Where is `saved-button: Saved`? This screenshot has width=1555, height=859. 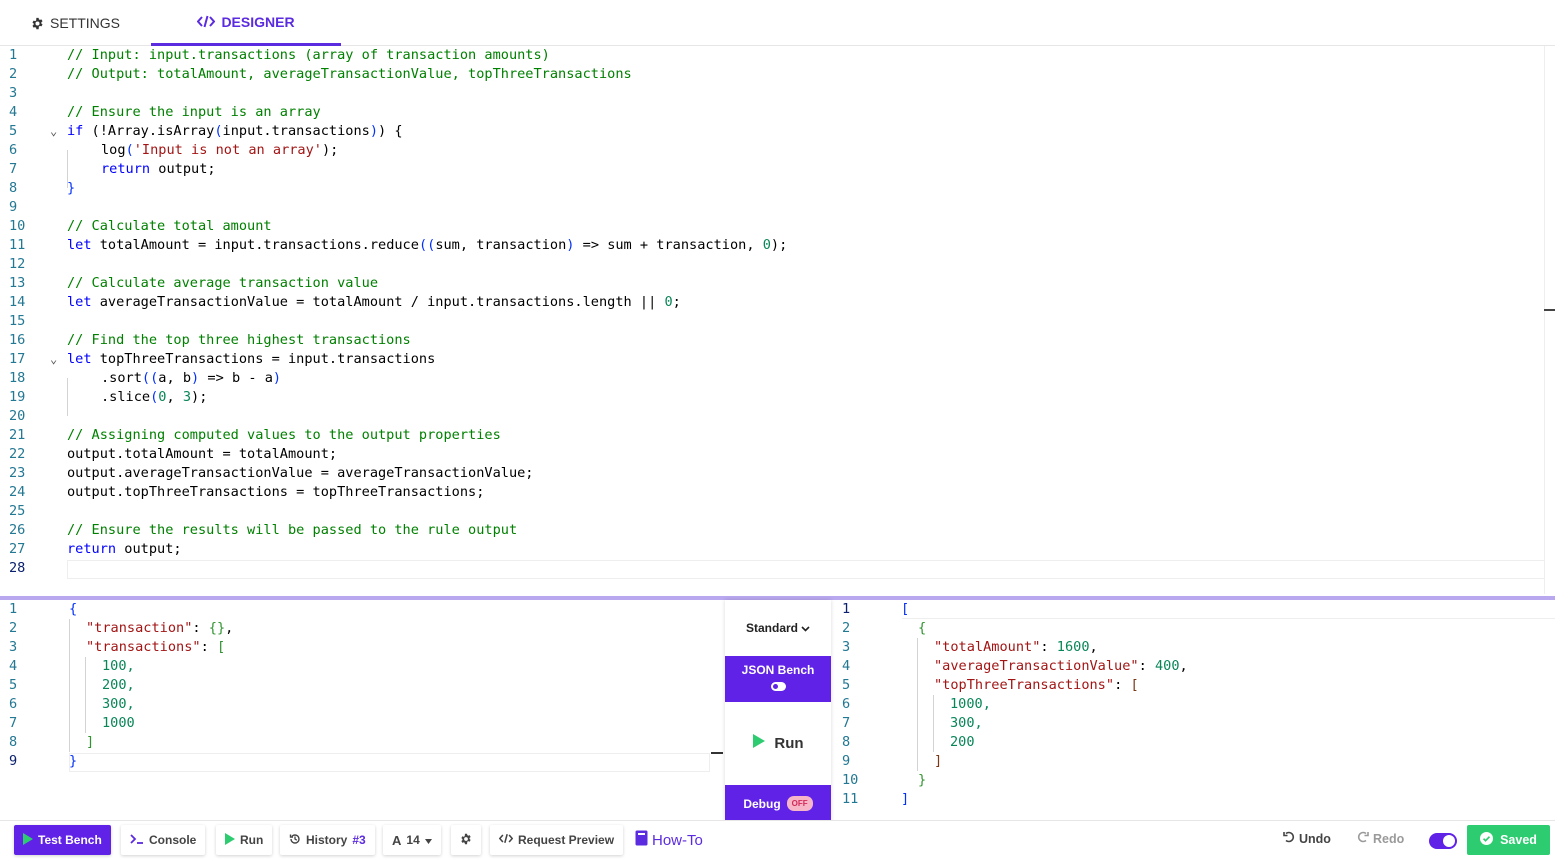
saved-button: Saved is located at coordinates (1508, 840).